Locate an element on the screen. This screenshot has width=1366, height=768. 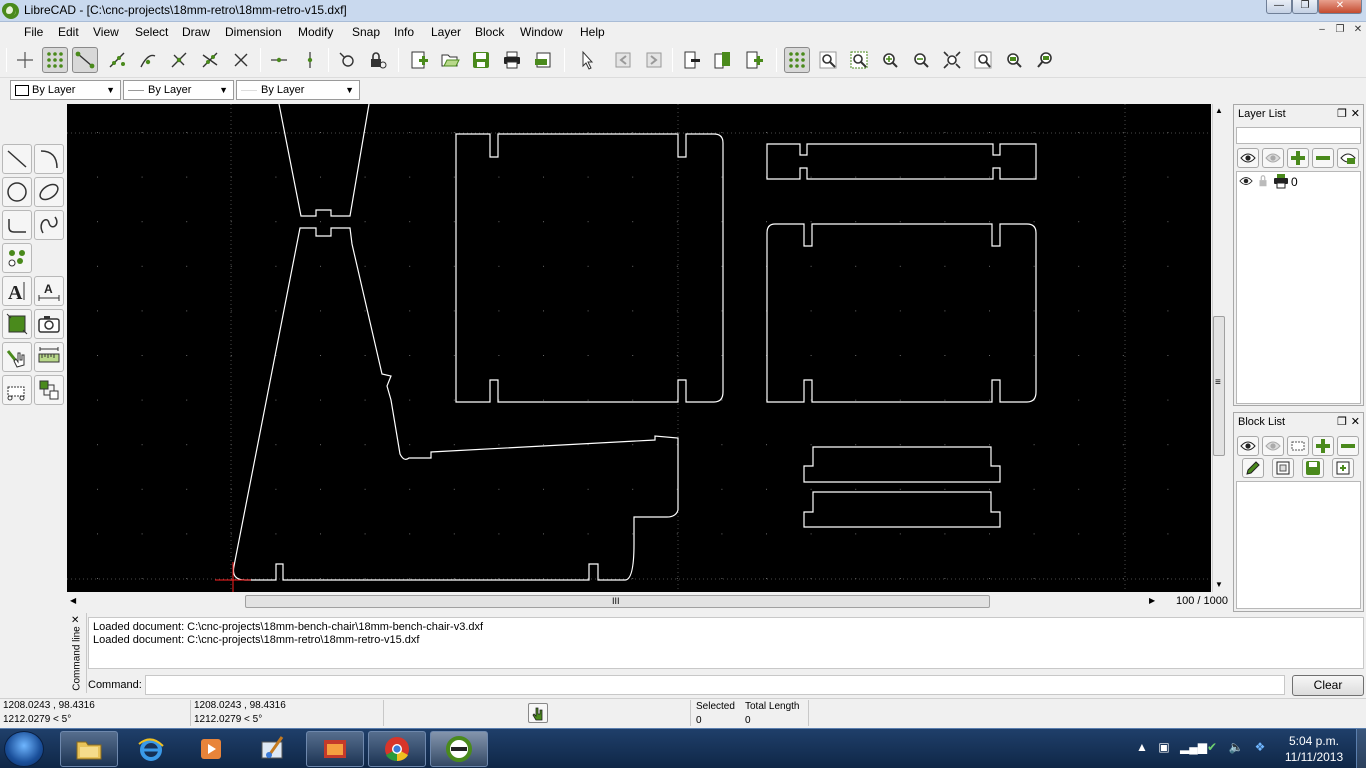
edit-block-button is located at coordinates (1283, 468).